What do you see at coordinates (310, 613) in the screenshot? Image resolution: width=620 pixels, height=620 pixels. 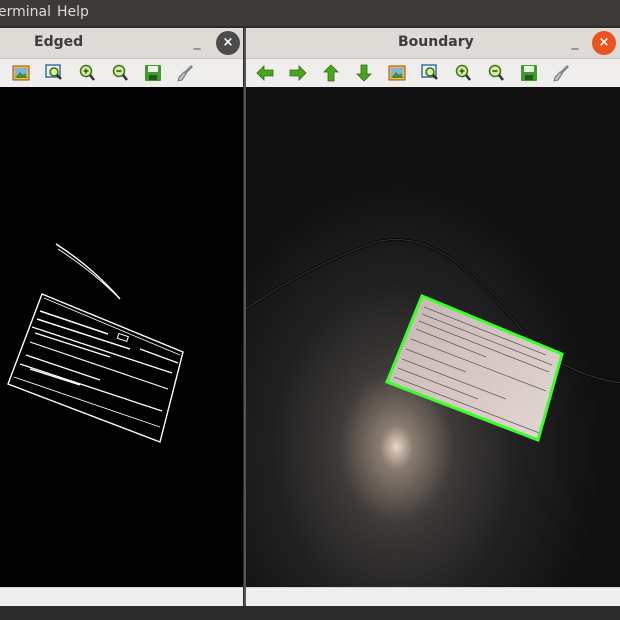 I see `terminal-bottom-strip` at bounding box center [310, 613].